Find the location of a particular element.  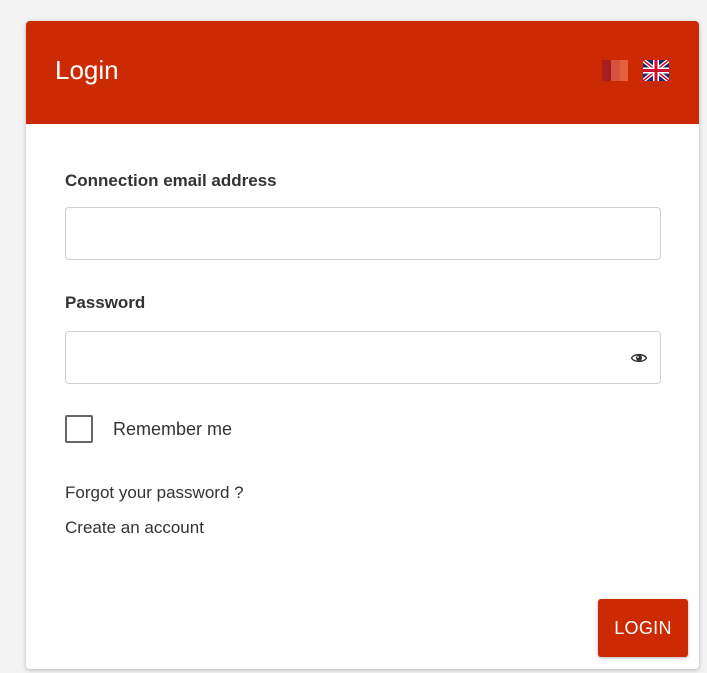

password-field is located at coordinates (363, 357).